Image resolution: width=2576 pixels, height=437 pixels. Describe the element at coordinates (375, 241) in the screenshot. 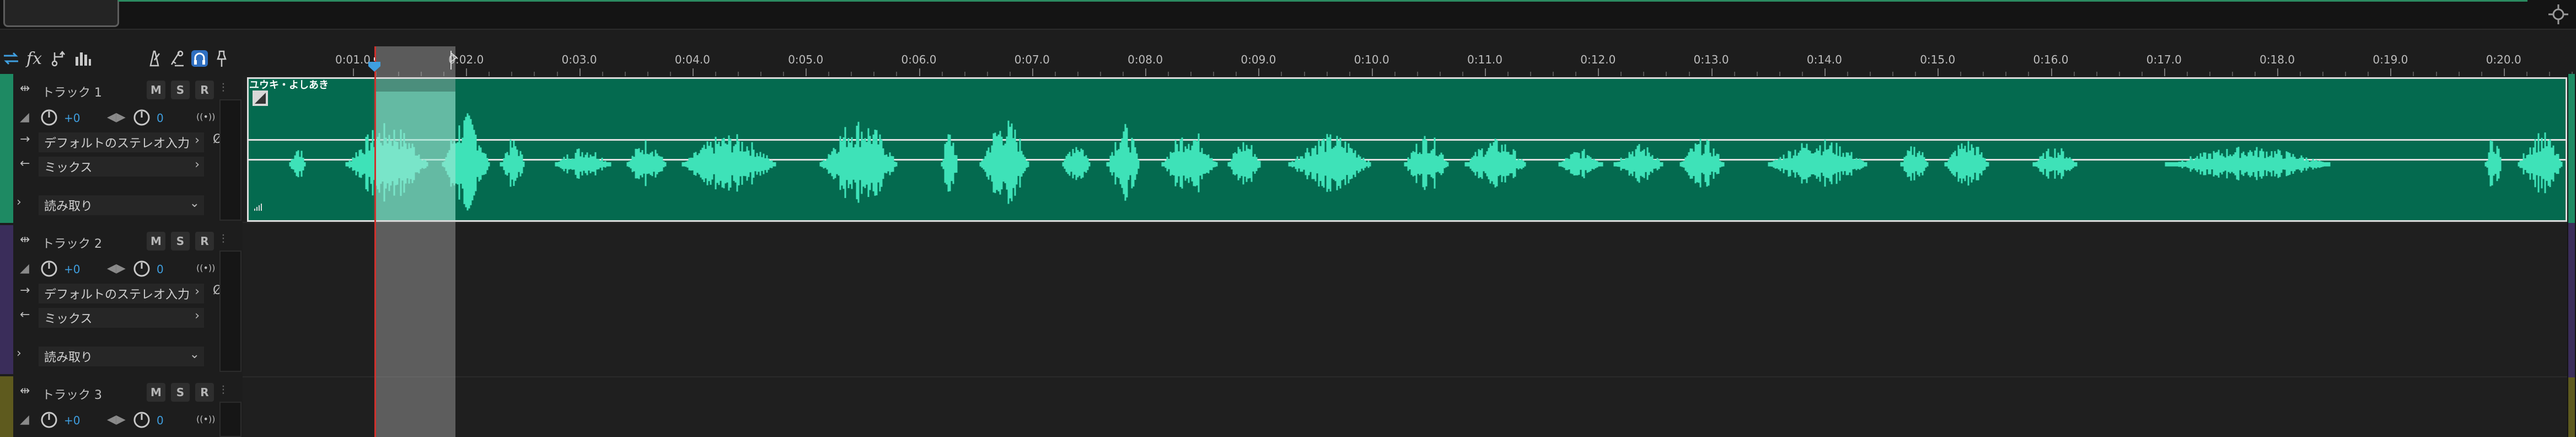

I see `playhead` at that location.